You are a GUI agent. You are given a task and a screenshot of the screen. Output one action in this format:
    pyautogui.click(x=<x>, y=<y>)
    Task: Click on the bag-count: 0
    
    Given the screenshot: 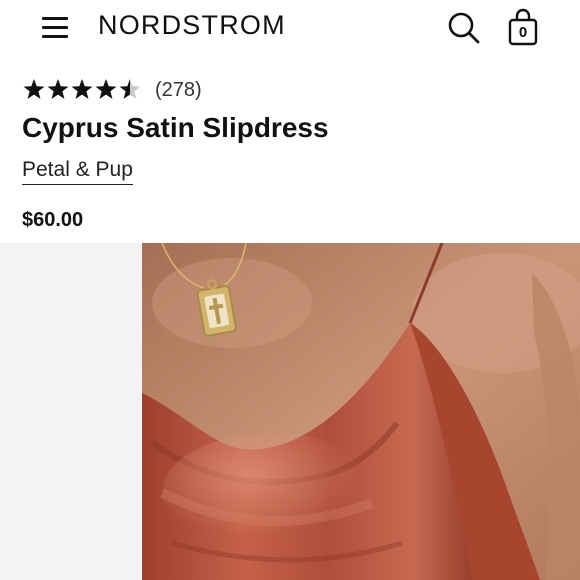 What is the action you would take?
    pyautogui.click(x=523, y=32)
    